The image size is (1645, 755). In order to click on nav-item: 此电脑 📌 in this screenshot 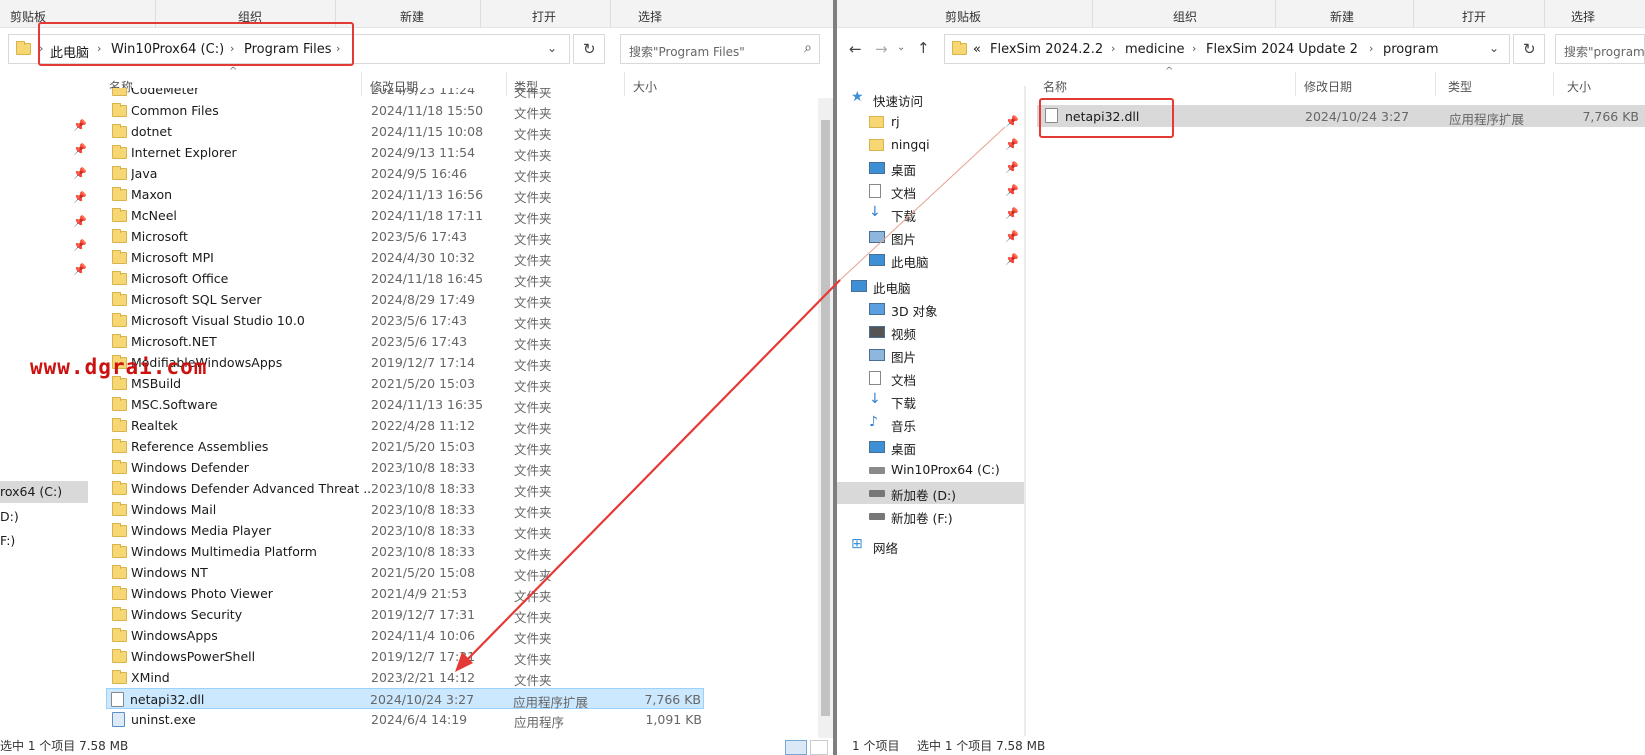, I will do `click(930, 260)`.